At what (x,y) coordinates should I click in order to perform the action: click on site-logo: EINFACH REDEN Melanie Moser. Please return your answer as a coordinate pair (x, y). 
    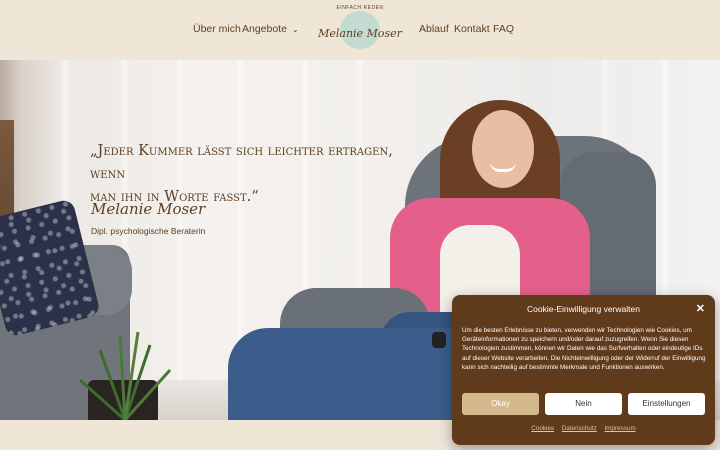
    Looking at the image, I should click on (360, 28).